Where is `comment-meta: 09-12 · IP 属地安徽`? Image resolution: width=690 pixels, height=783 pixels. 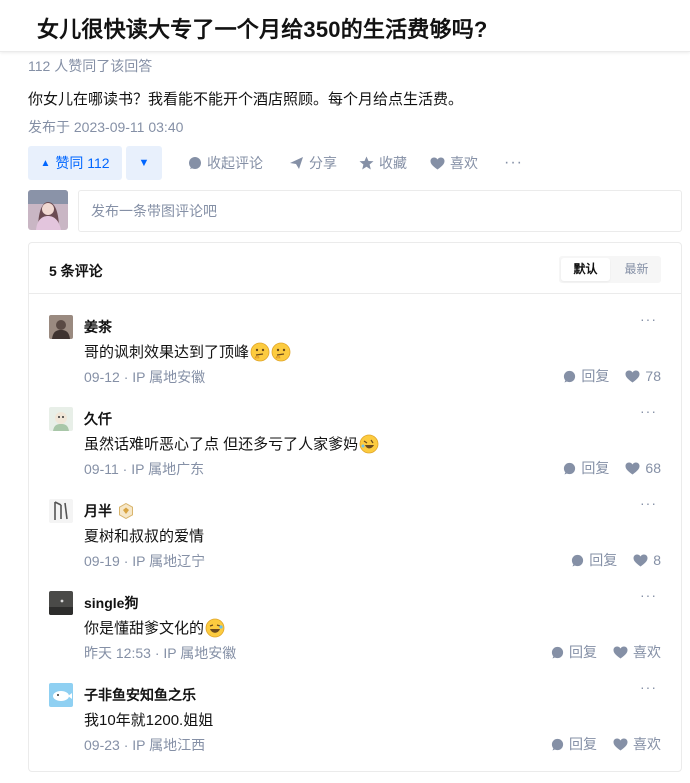
comment-meta: 09-12 · IP 属地安徽 is located at coordinates (145, 377).